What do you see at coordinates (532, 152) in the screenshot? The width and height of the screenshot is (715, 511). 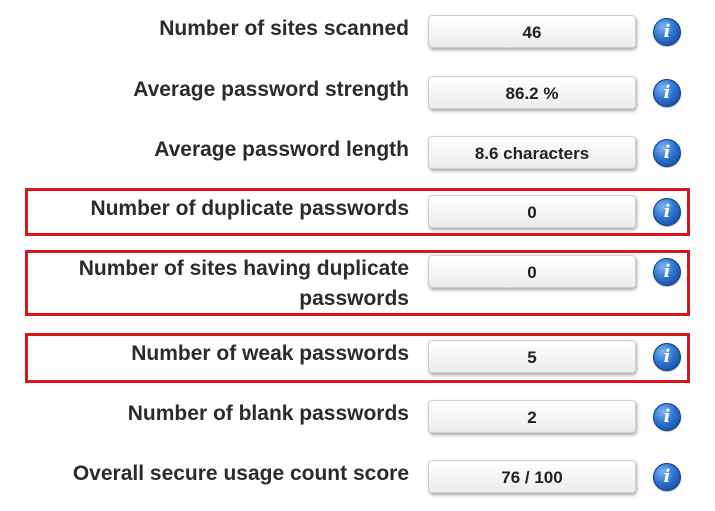 I see `stat-value-field: 8.6 characters` at bounding box center [532, 152].